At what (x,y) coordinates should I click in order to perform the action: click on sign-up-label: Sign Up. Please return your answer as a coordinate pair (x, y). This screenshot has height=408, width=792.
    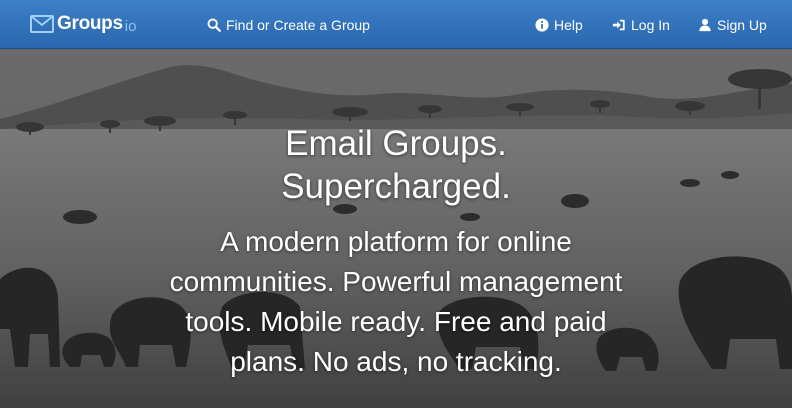
    Looking at the image, I should click on (742, 24).